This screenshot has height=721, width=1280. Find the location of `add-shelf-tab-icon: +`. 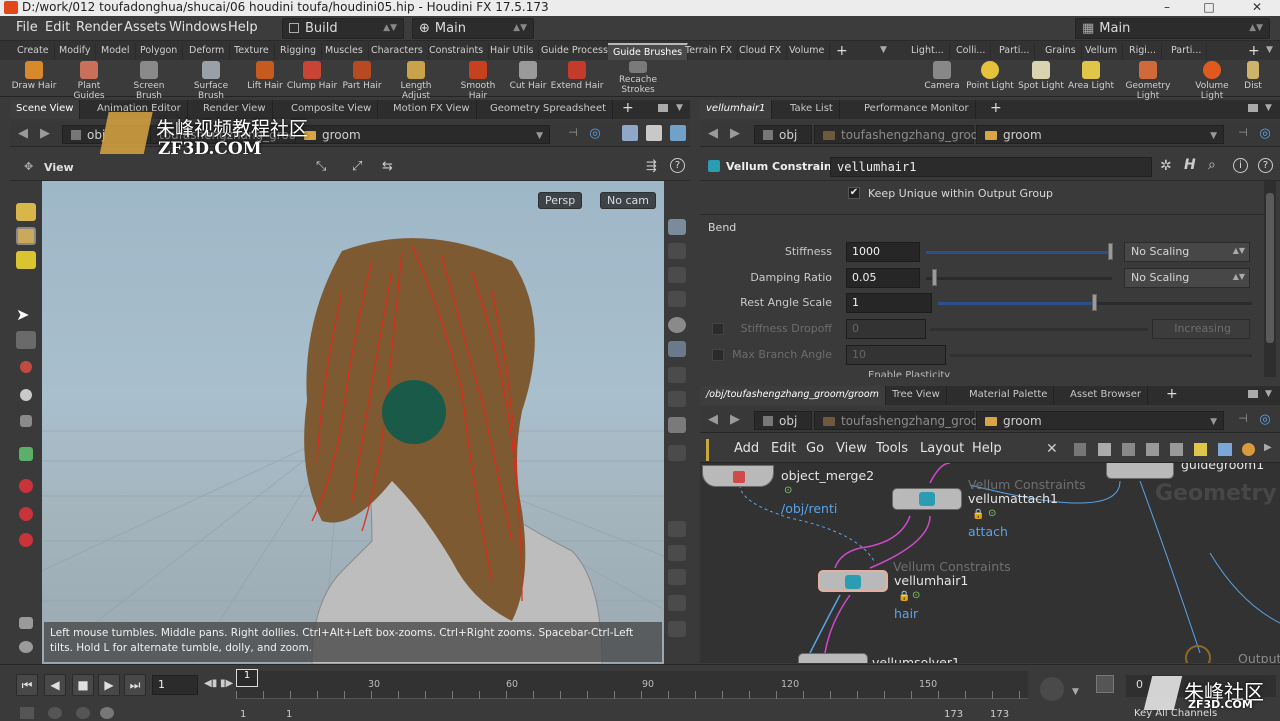

add-shelf-tab-icon: + is located at coordinates (842, 51).